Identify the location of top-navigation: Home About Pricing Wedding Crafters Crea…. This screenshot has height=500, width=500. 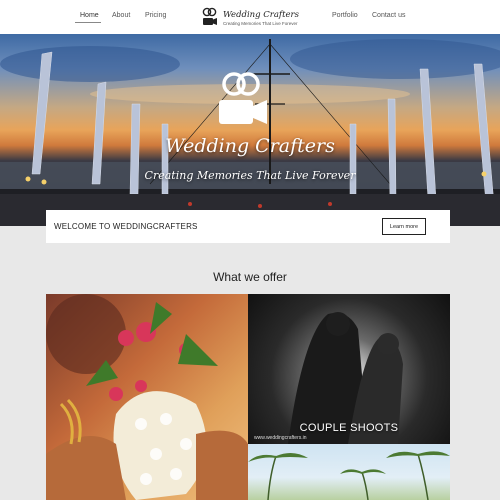
(250, 17).